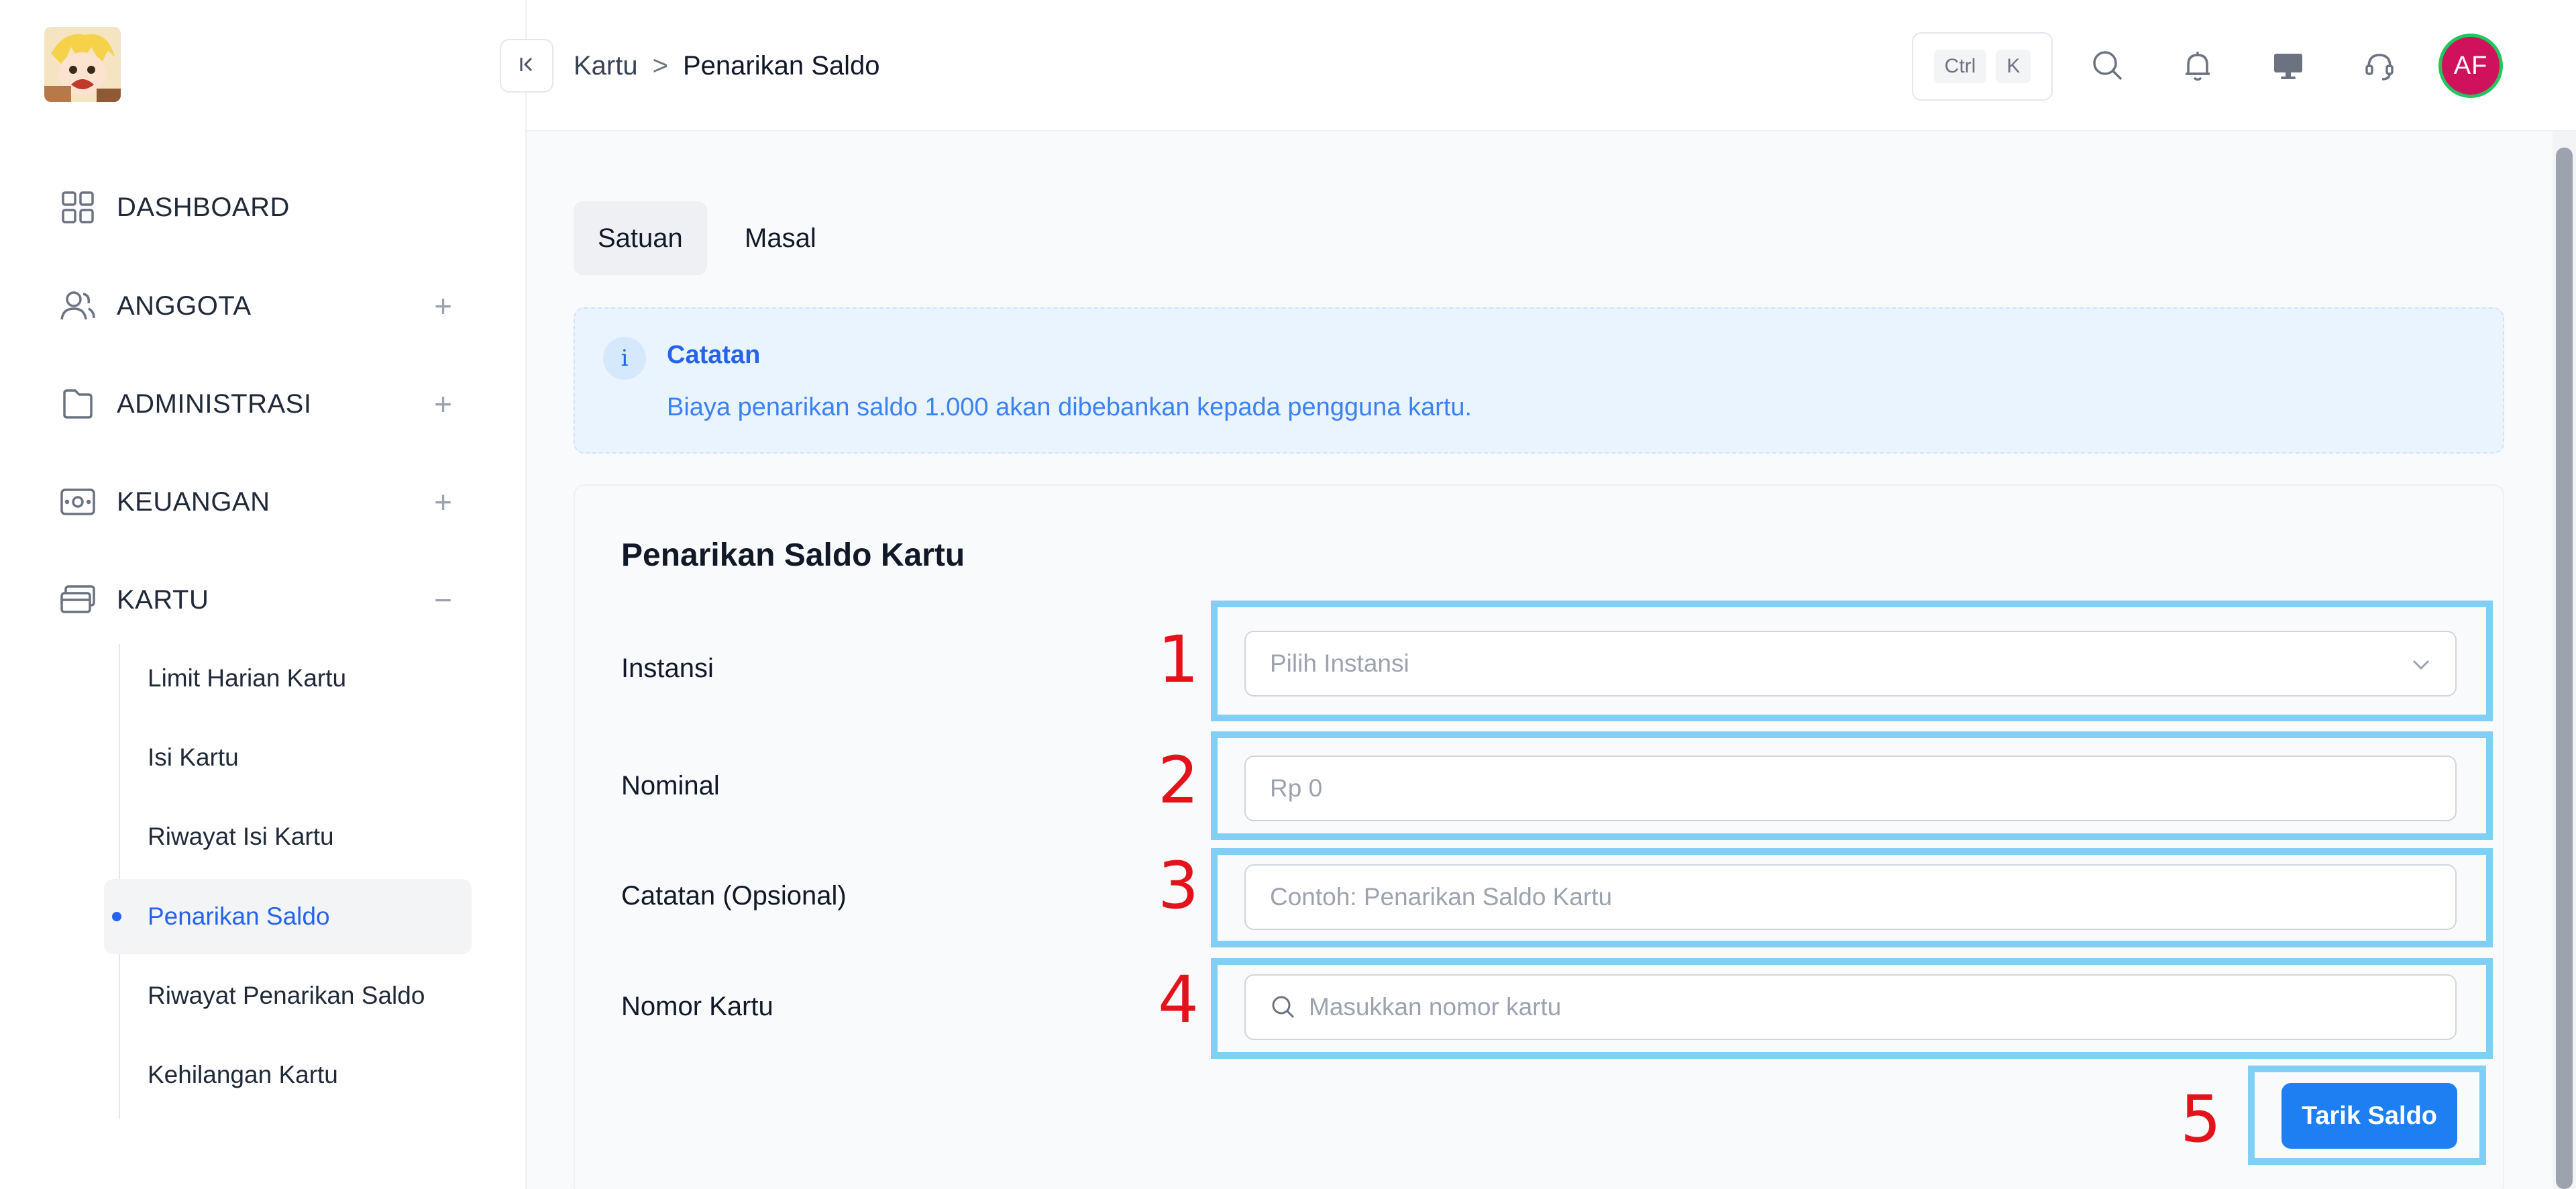 This screenshot has width=2576, height=1189. What do you see at coordinates (163, 599) in the screenshot?
I see `sidebar-item-label: KARTU` at bounding box center [163, 599].